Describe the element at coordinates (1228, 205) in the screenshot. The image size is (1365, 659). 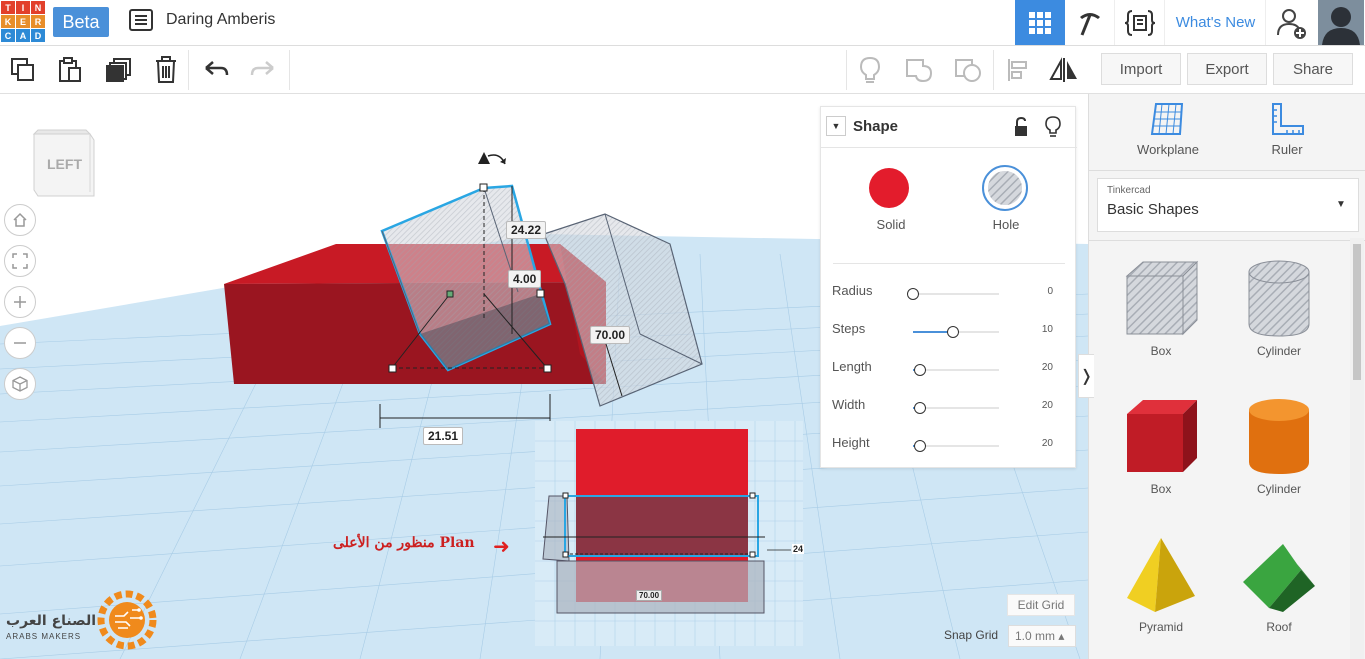
I see `shape-library-select: Tinkercad Basic Shapes ▼` at that location.